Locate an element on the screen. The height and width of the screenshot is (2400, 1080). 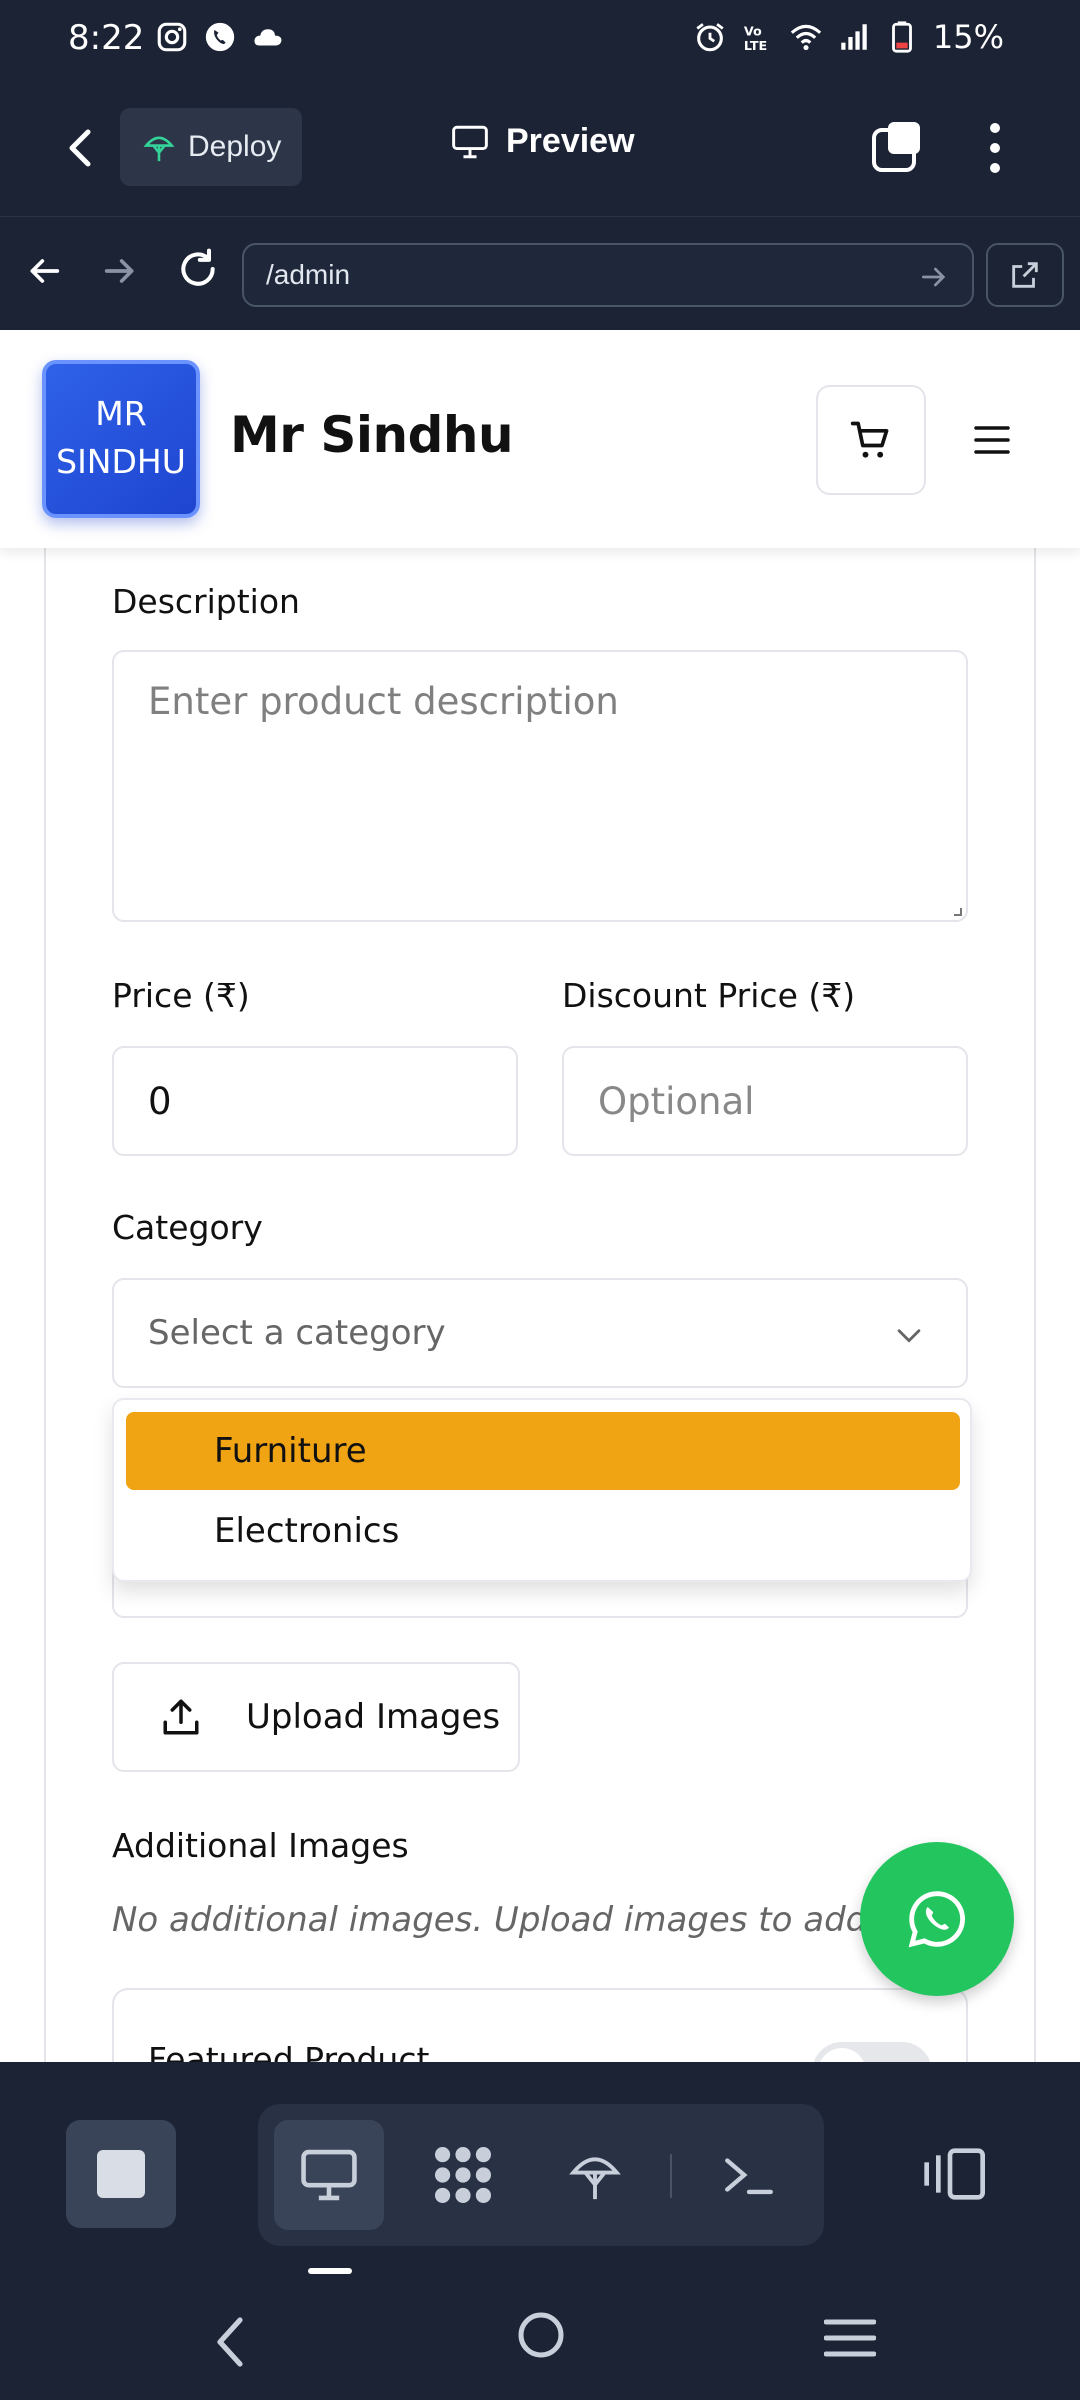
more-options-icon is located at coordinates (995, 148).